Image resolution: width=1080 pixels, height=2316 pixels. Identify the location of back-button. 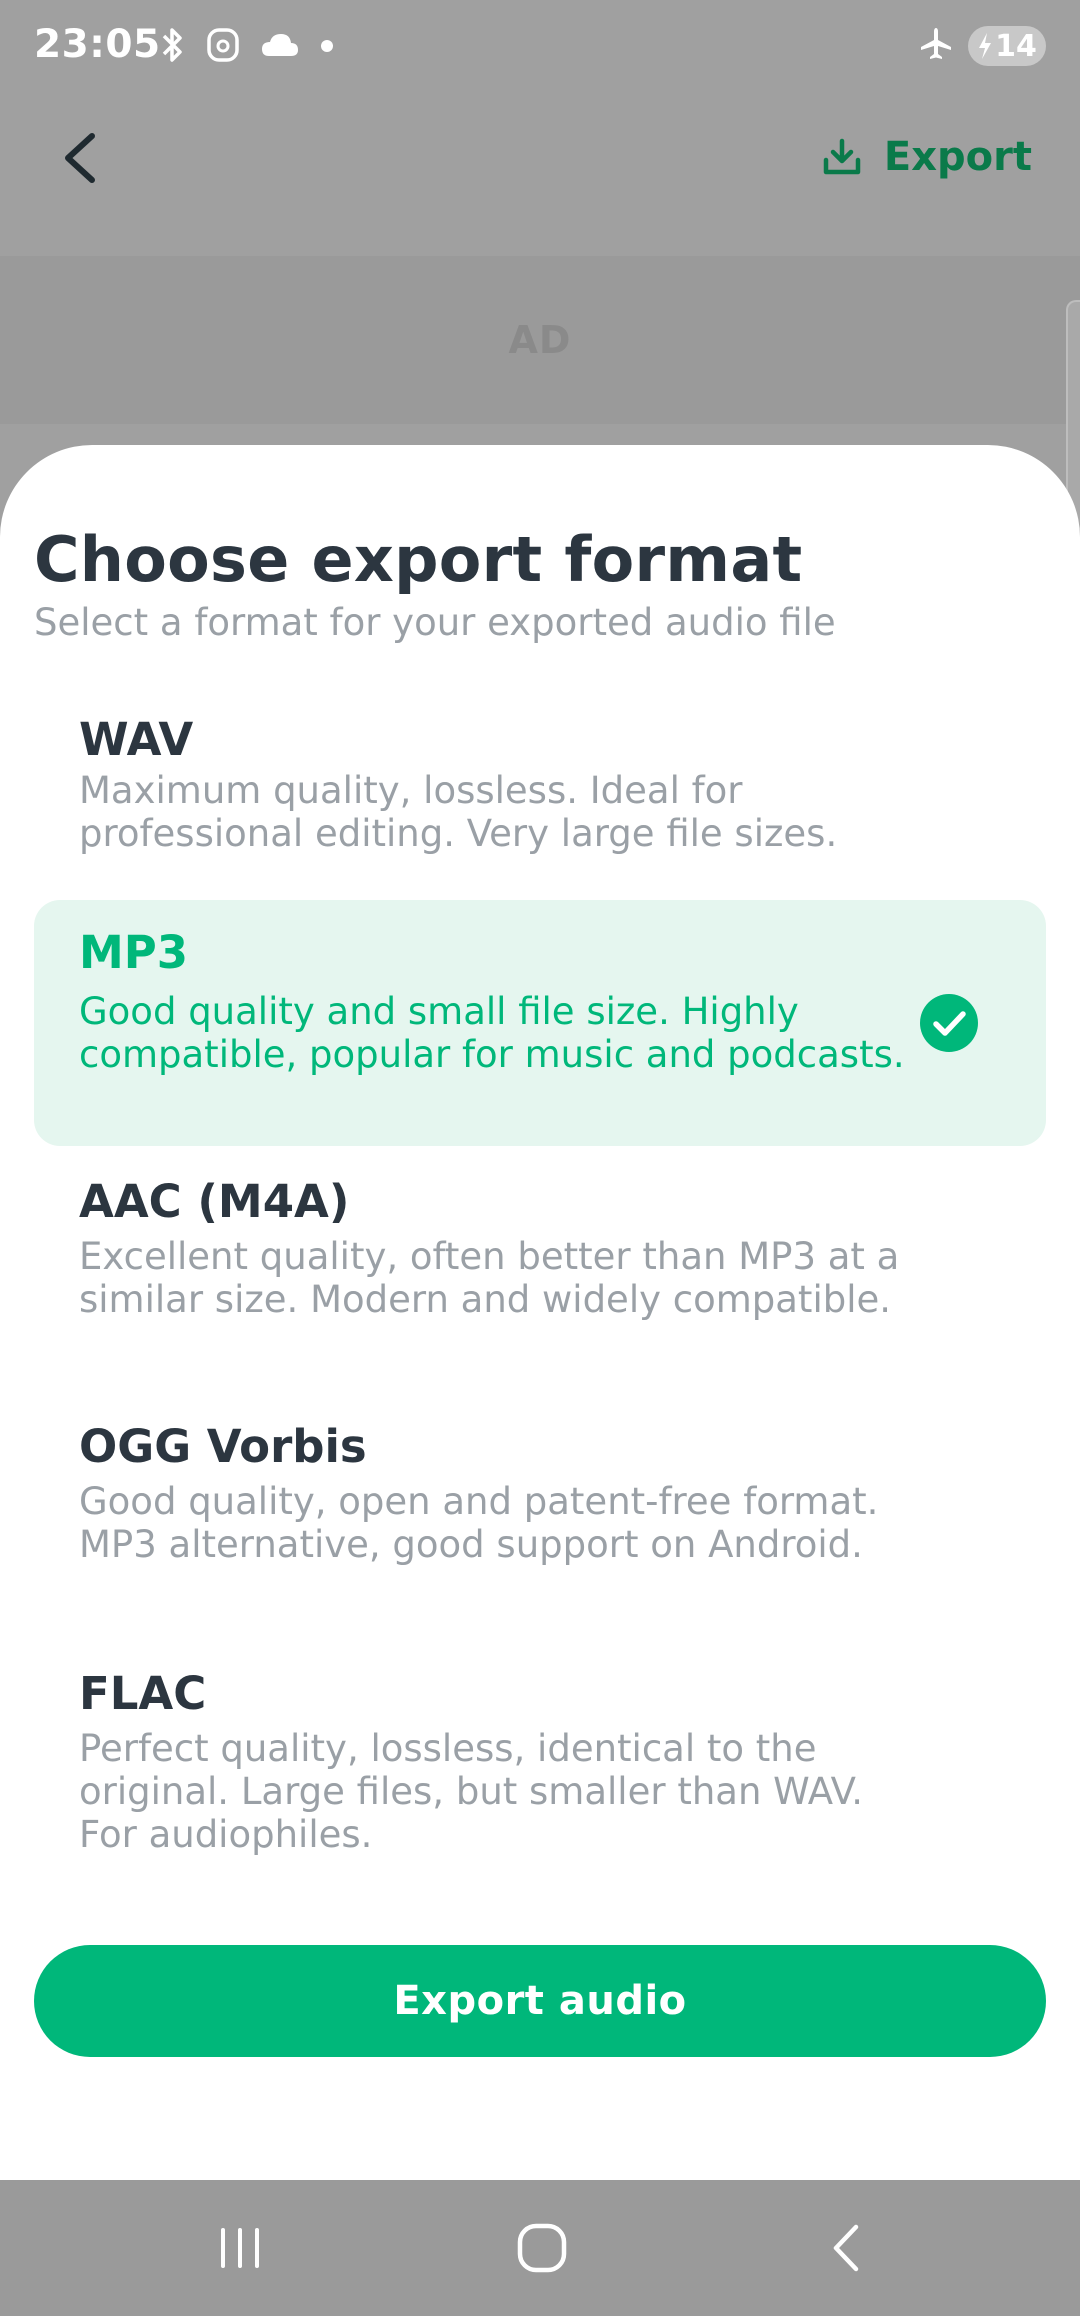
(80, 158).